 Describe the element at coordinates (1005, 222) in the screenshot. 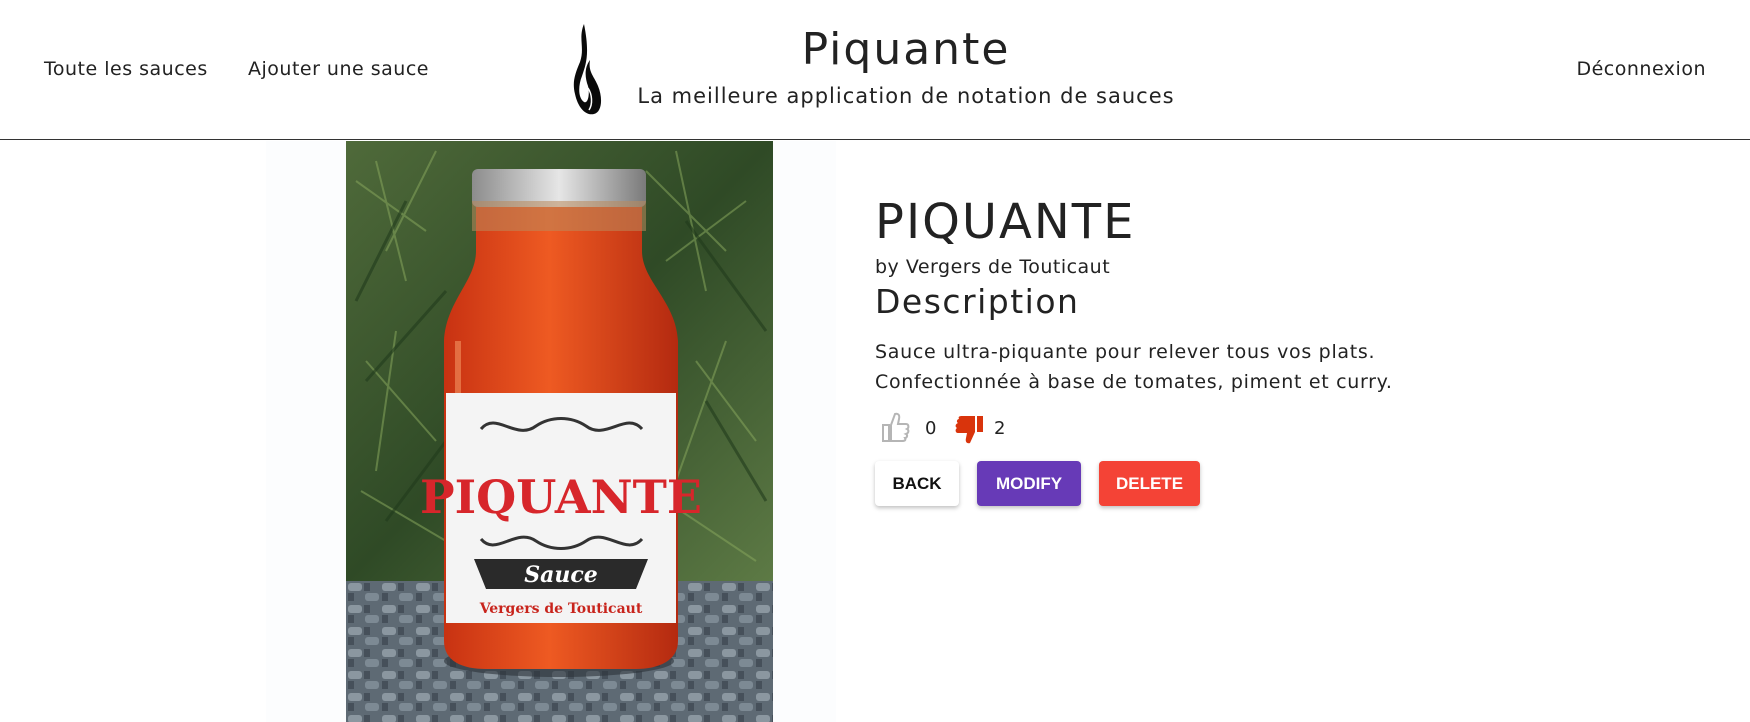

I see `sauce-name: PIQUANTE` at that location.